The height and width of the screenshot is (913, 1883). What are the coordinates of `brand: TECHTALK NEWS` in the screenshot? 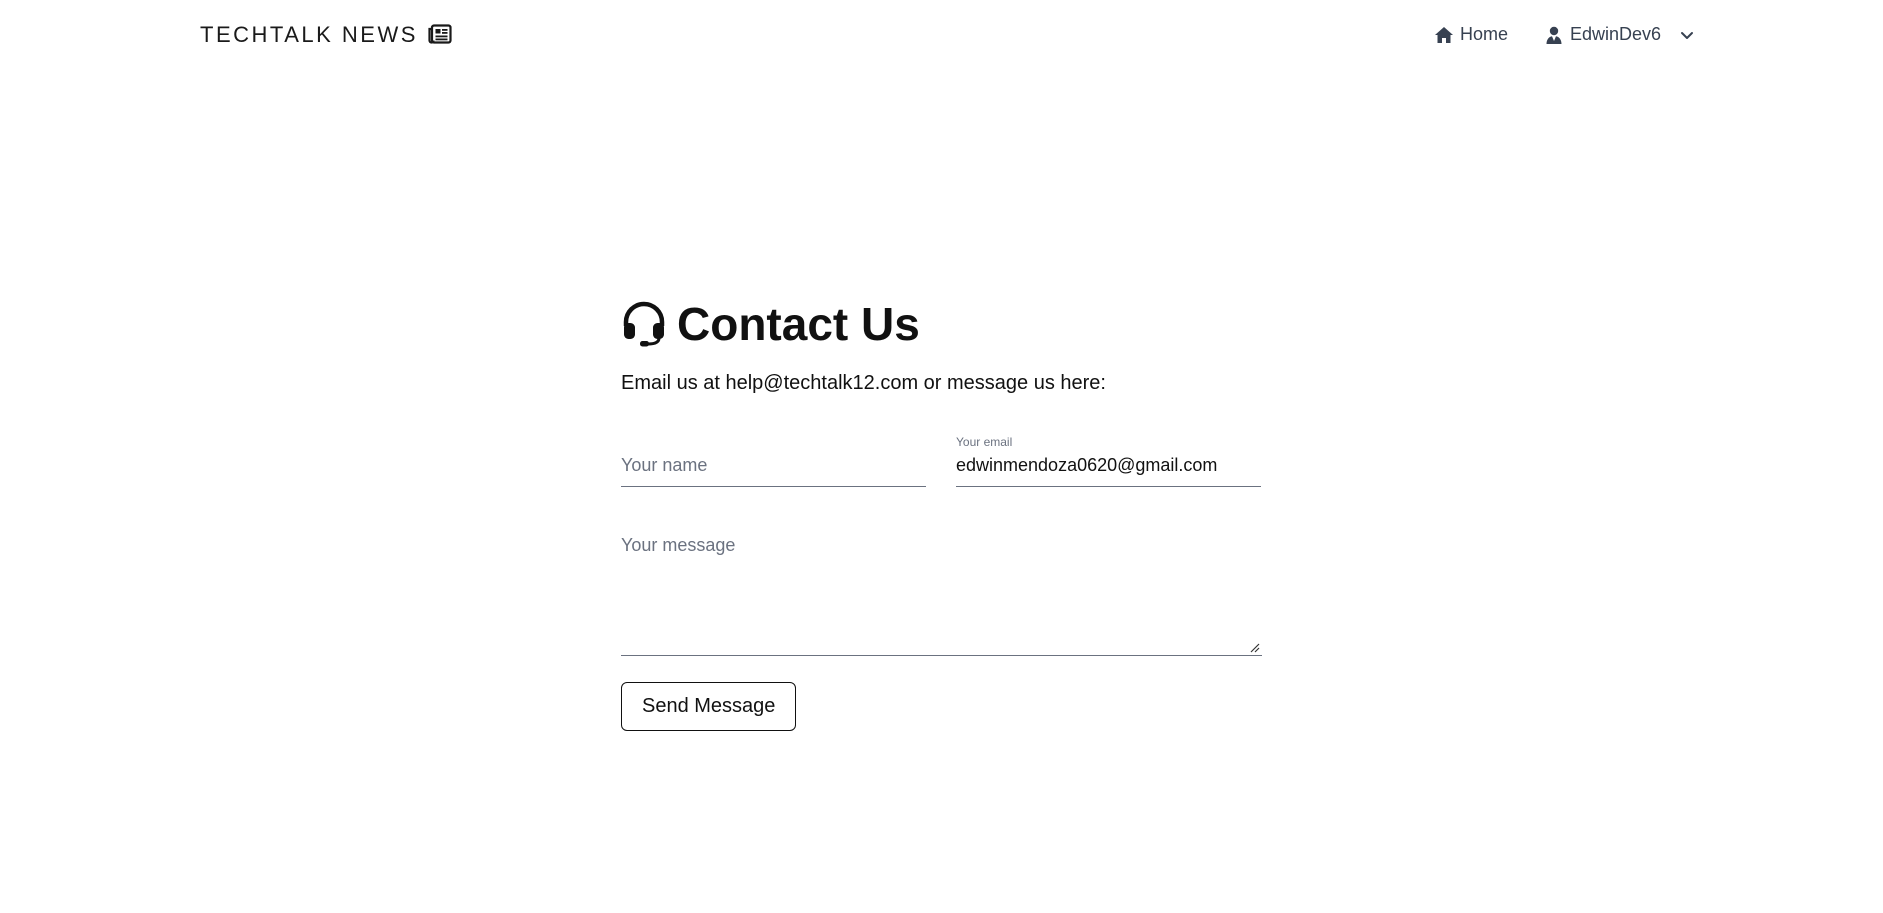 It's located at (326, 35).